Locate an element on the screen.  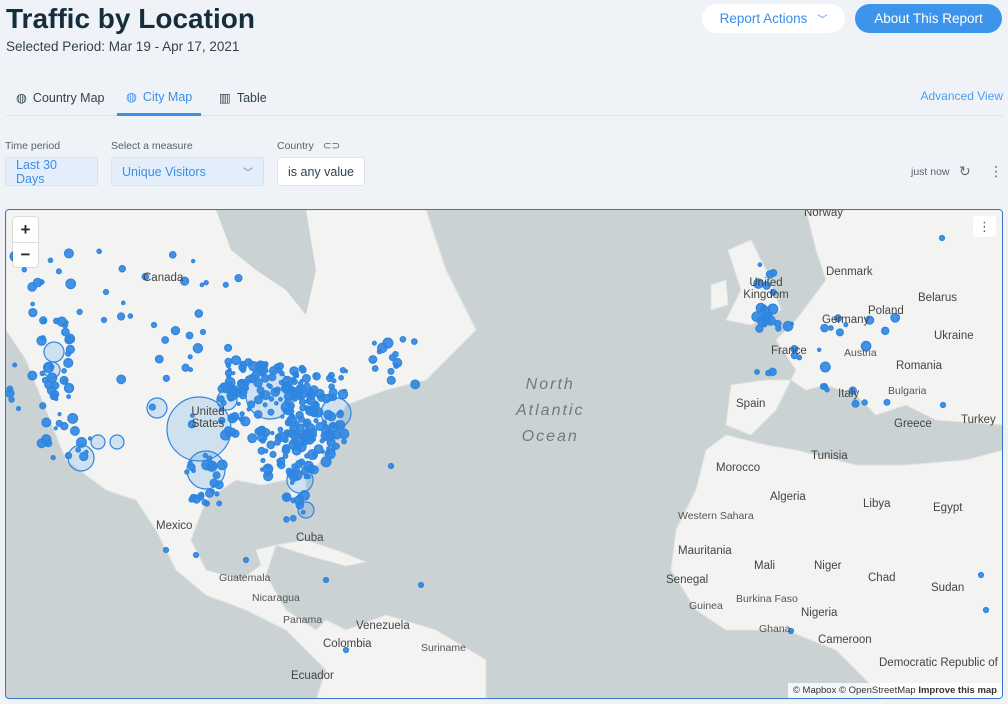
advanced-view-link: Advanced View is located at coordinates (962, 96).